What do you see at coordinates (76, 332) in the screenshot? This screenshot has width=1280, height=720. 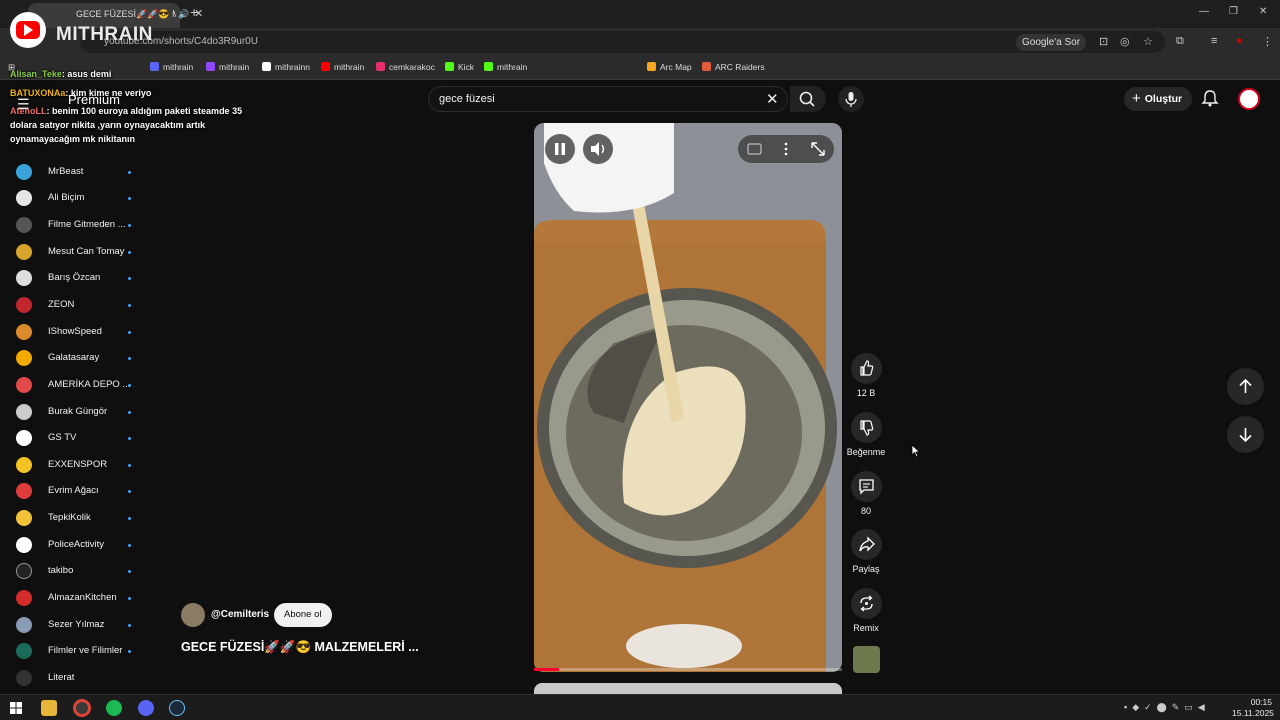 I see `sidebar-item-channel: IShowSpeed` at bounding box center [76, 332].